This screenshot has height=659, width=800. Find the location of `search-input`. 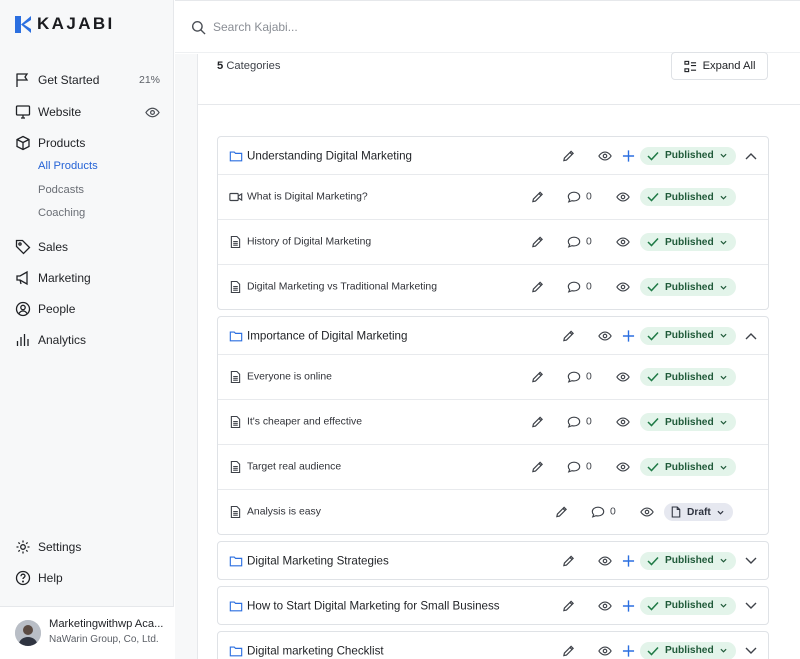

search-input is located at coordinates (363, 27).